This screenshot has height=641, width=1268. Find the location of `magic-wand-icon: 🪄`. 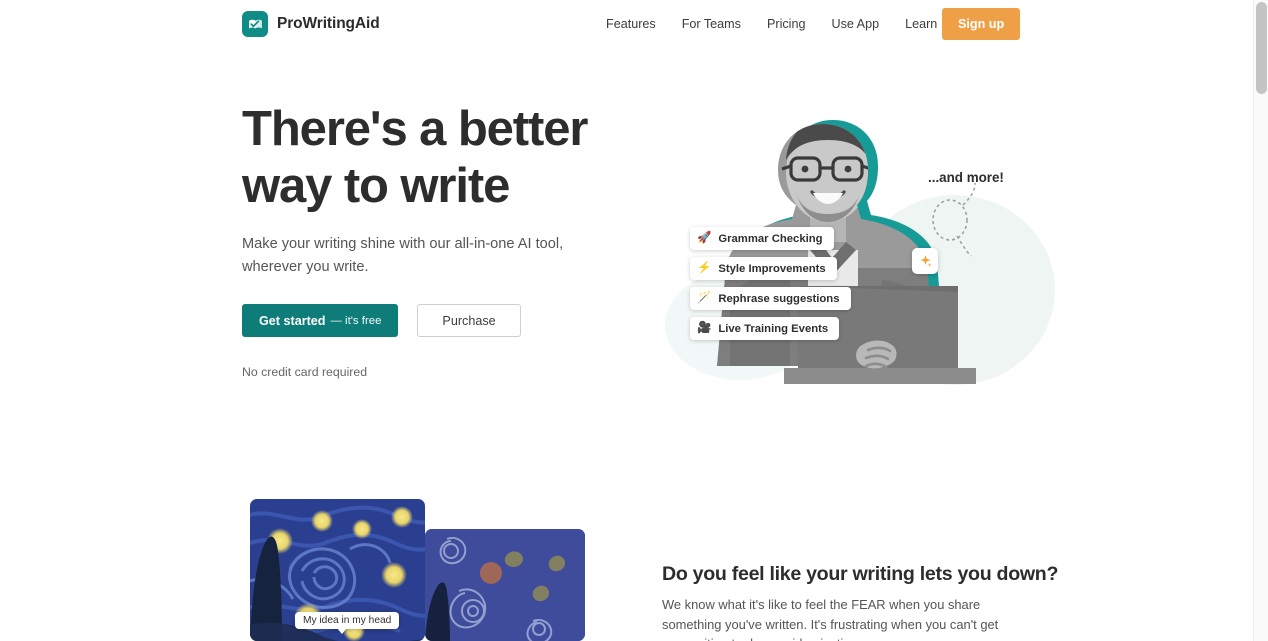

magic-wand-icon: 🪄 is located at coordinates (704, 297).